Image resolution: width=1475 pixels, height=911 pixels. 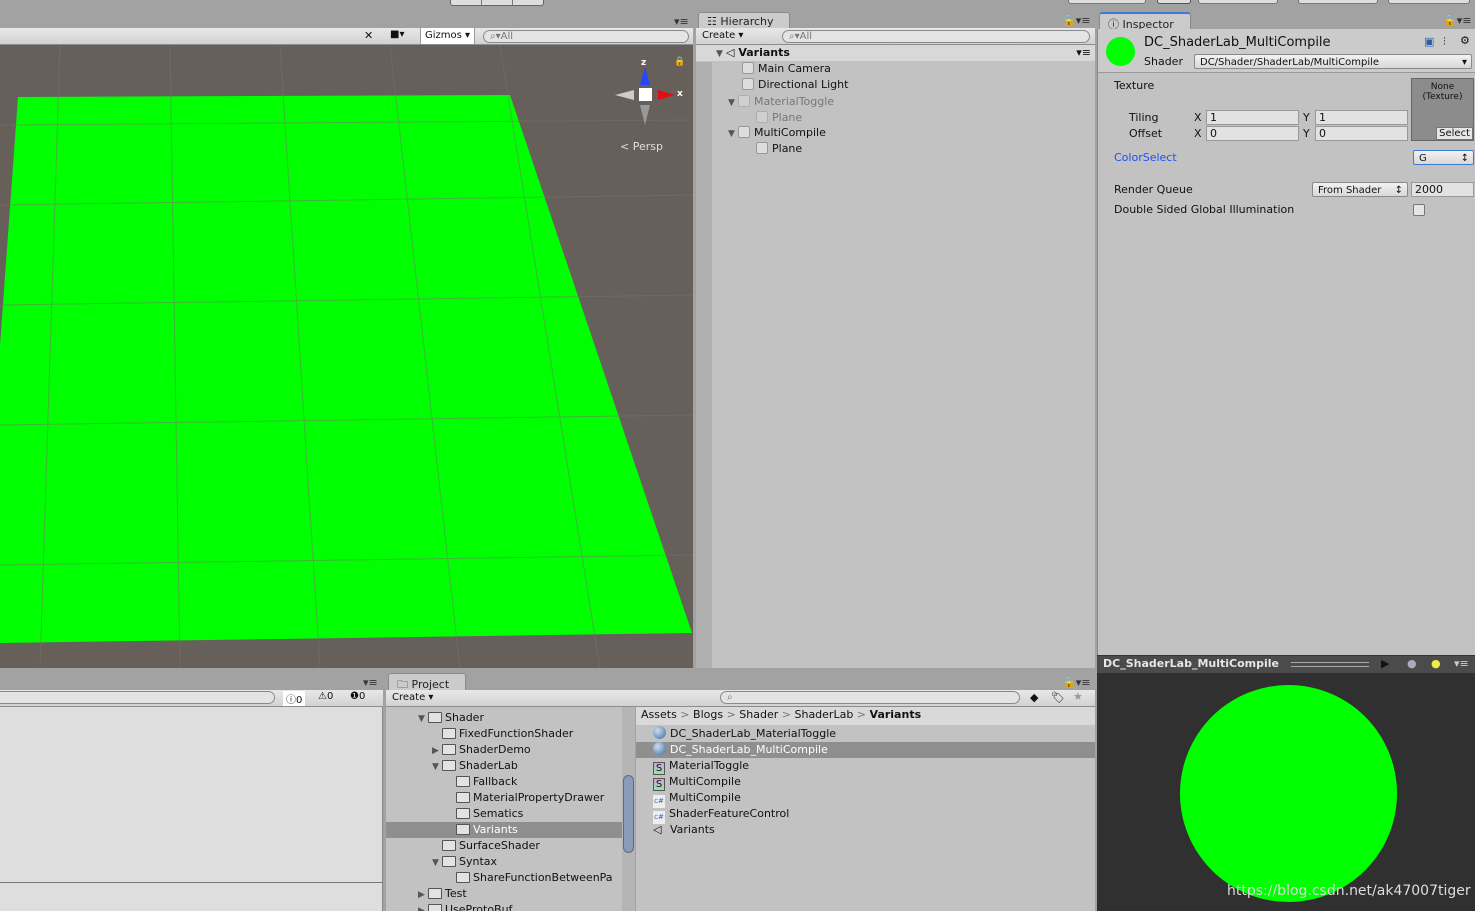 What do you see at coordinates (504, 814) in the screenshot?
I see `folder-tree-item: Sematics` at bounding box center [504, 814].